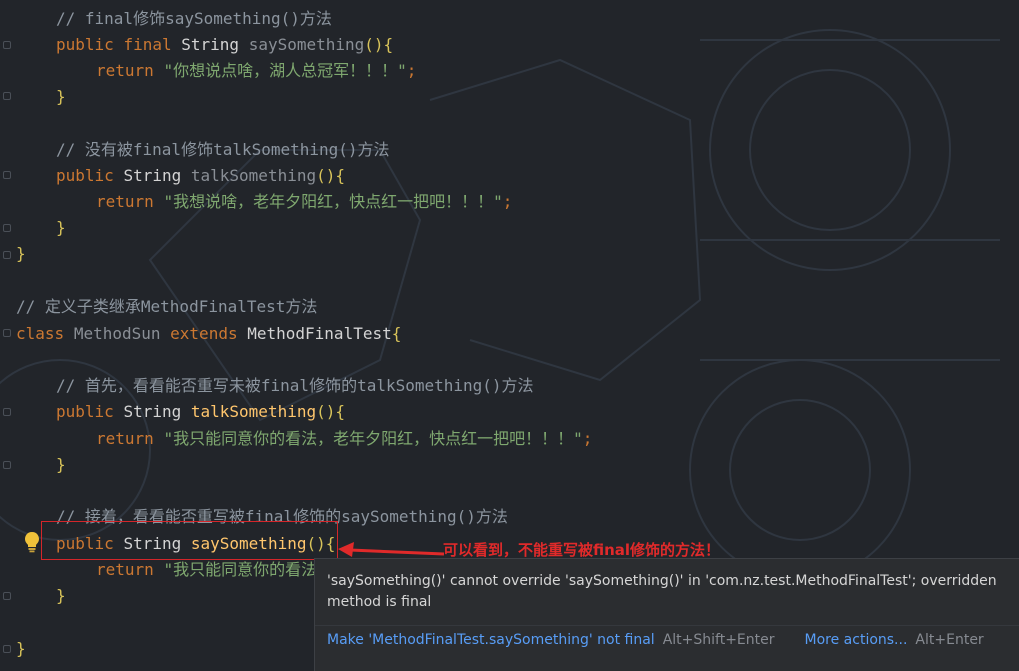 Image resolution: width=1019 pixels, height=671 pixels. What do you see at coordinates (285, 70) in the screenshot?
I see `string-literal: "你想说点啥，湖人总冠军！！！"` at bounding box center [285, 70].